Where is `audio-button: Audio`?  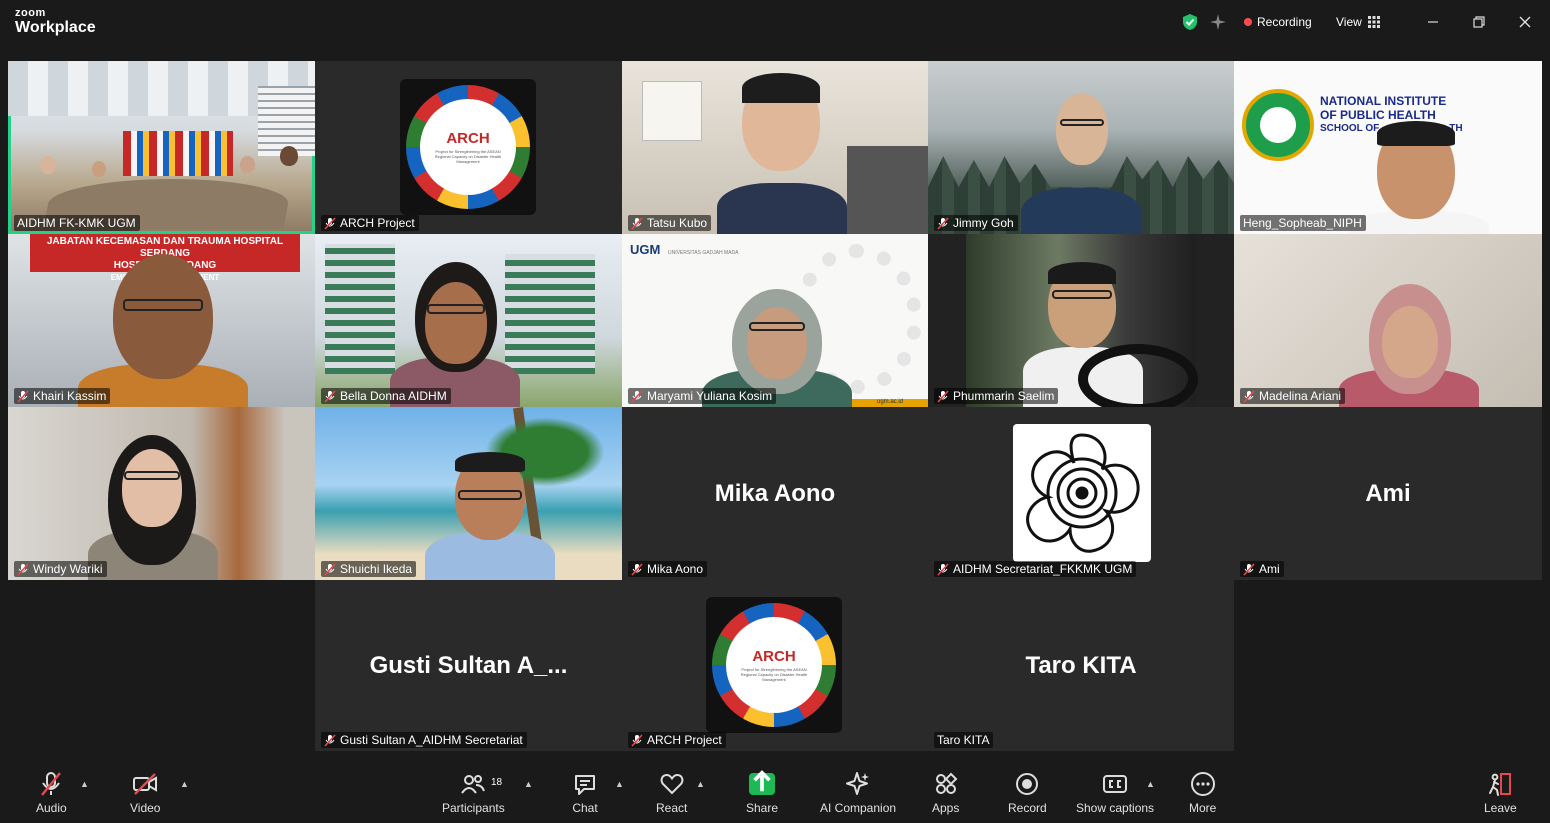
audio-button: Audio is located at coordinates (51, 793).